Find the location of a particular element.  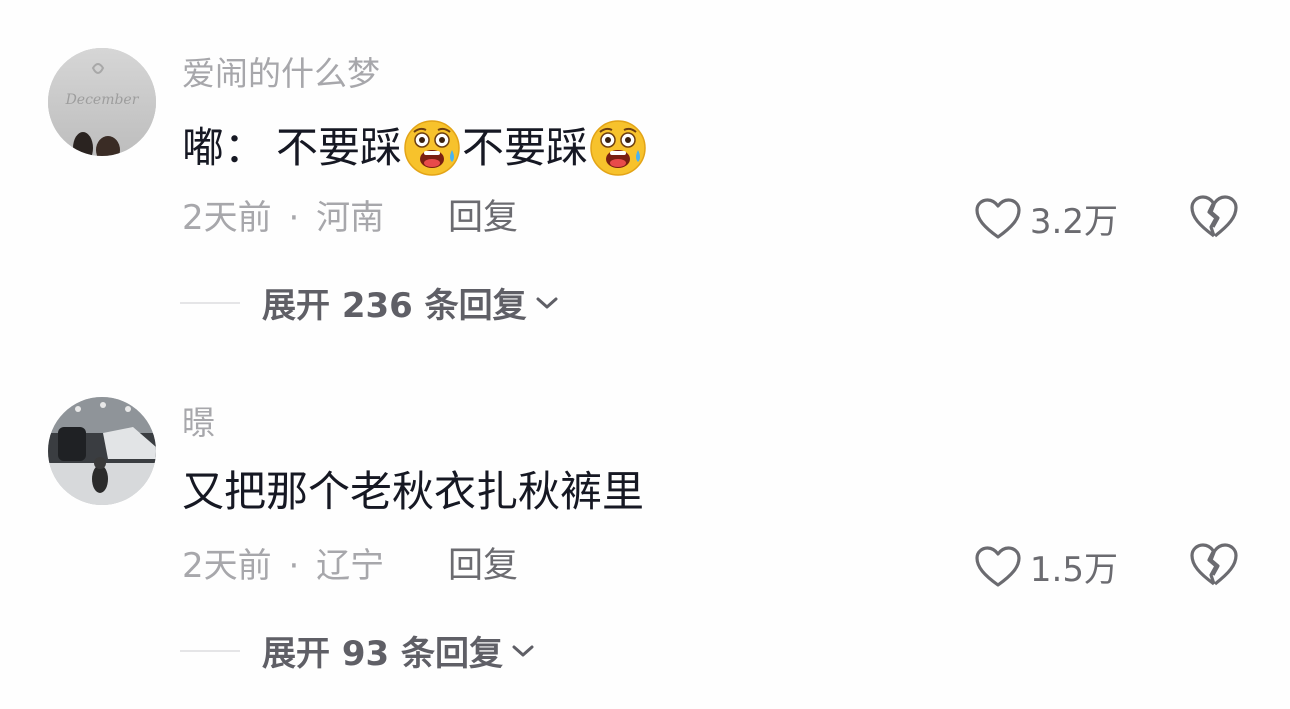

like-button: 3.2万 is located at coordinates (1046, 218).